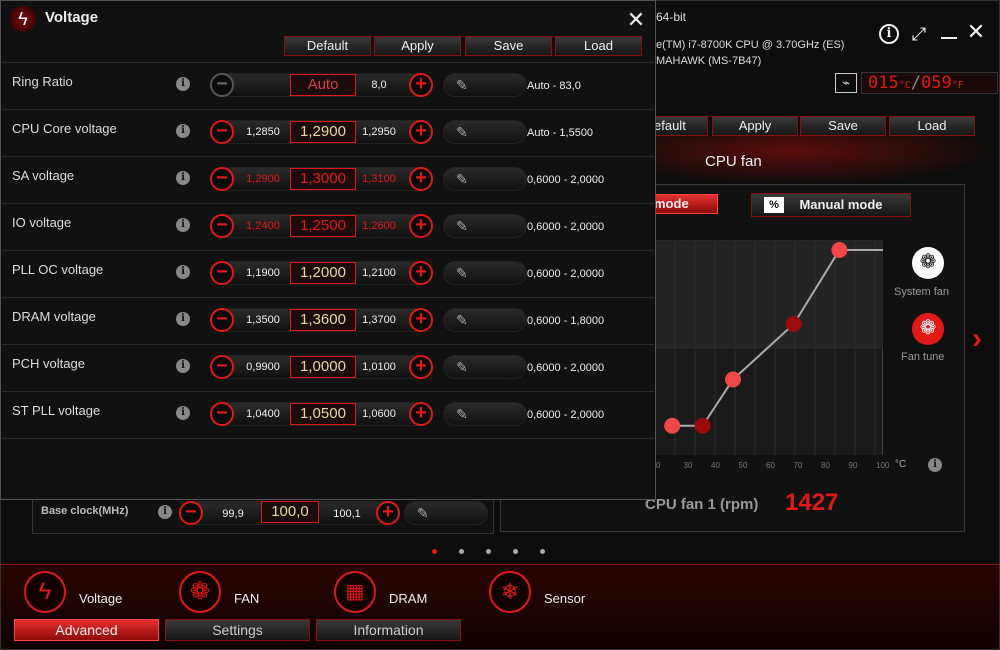  What do you see at coordinates (485, 320) in the screenshot?
I see `row-edit-button-dram-voltage: ✎` at bounding box center [485, 320].